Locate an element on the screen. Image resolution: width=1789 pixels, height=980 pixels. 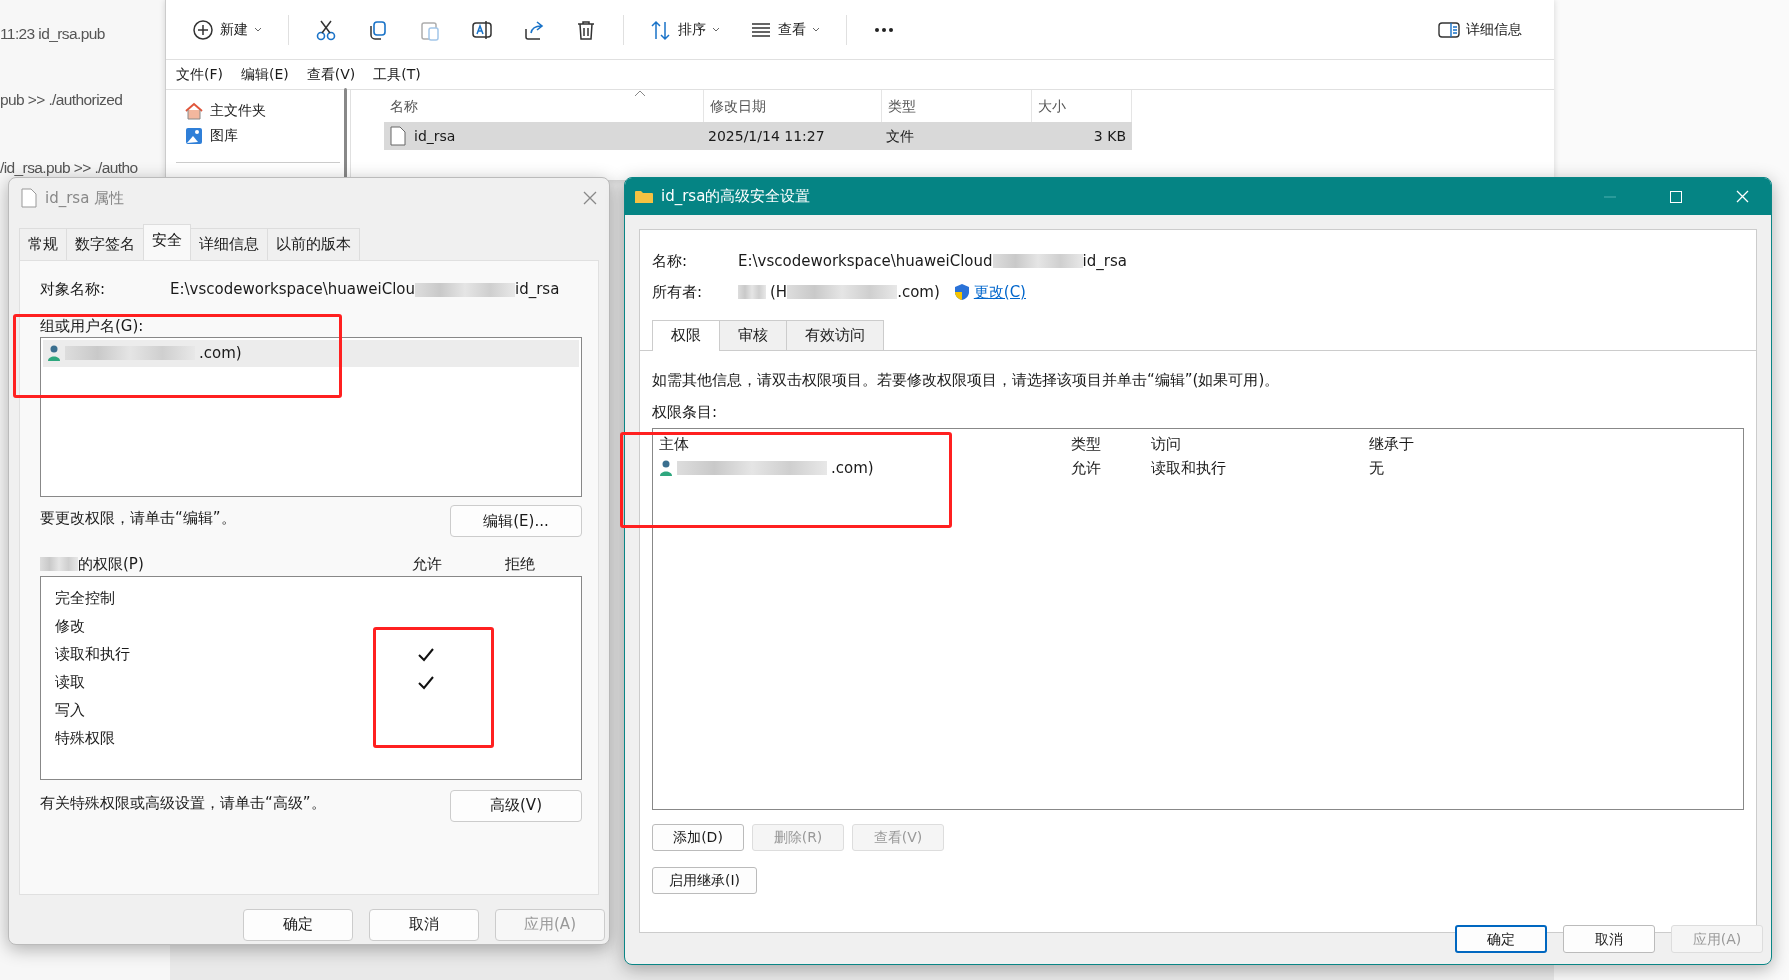
maximize-icon is located at coordinates (1676, 196).